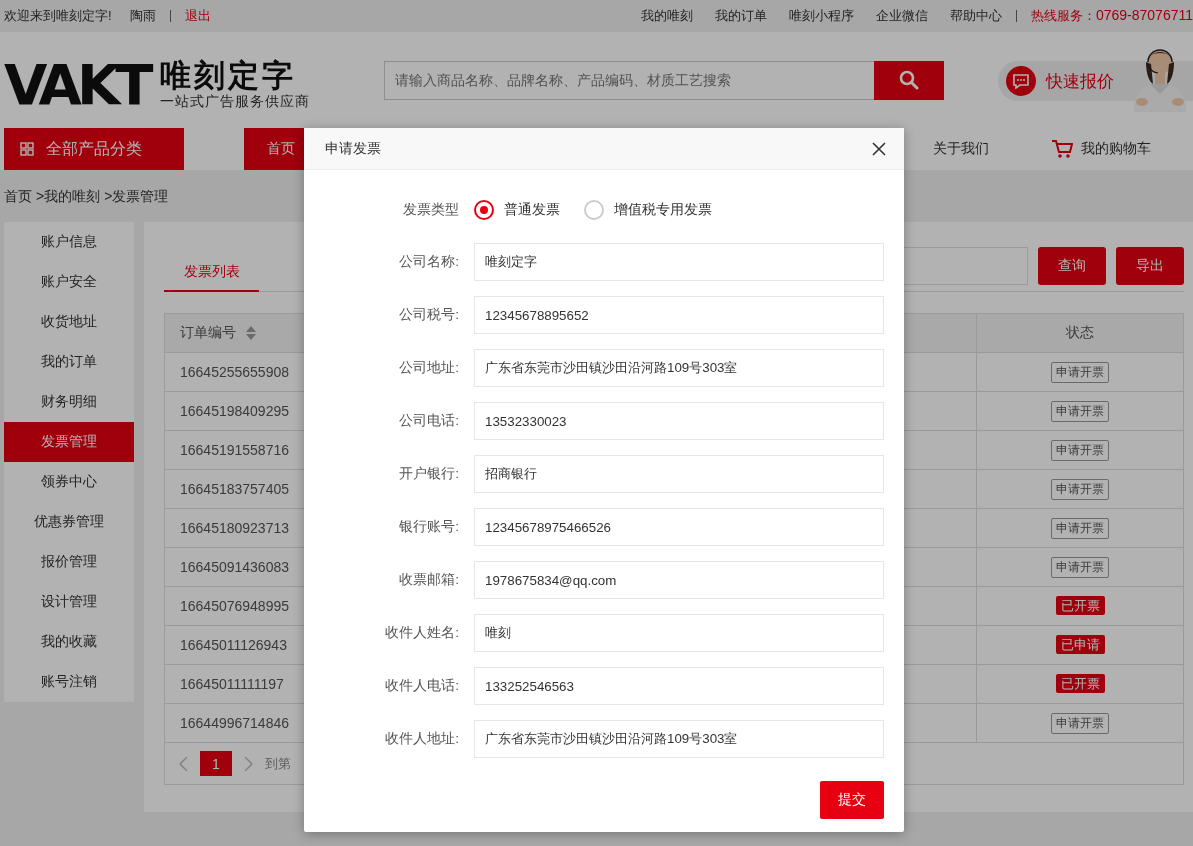 This screenshot has width=1193, height=846. What do you see at coordinates (235, 102) in the screenshot?
I see `logo-slogan: 一站式广告服务供应商` at bounding box center [235, 102].